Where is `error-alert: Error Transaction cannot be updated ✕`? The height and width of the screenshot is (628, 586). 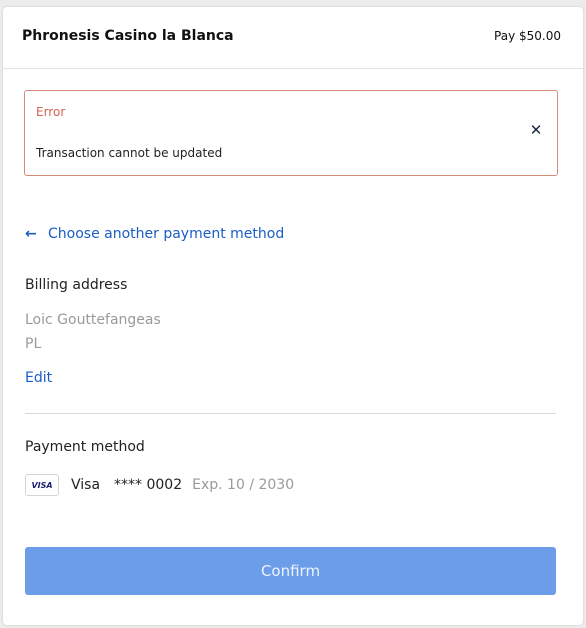 error-alert: Error Transaction cannot be updated ✕ is located at coordinates (291, 133).